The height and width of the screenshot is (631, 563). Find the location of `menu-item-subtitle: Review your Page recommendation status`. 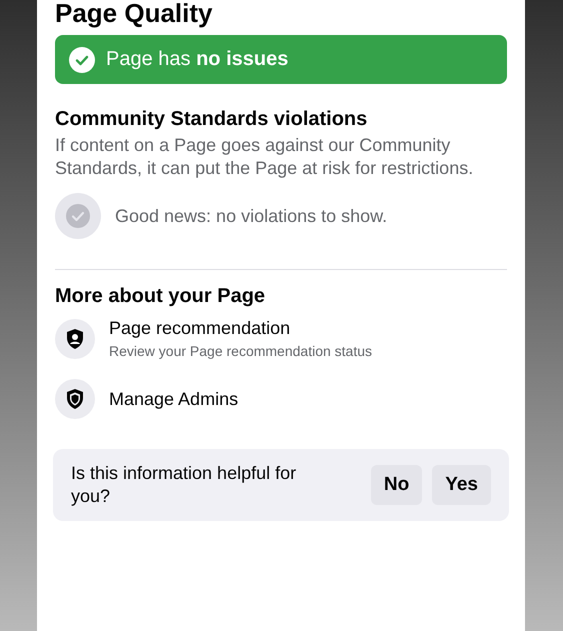

menu-item-subtitle: Review your Page recommendation status is located at coordinates (240, 351).